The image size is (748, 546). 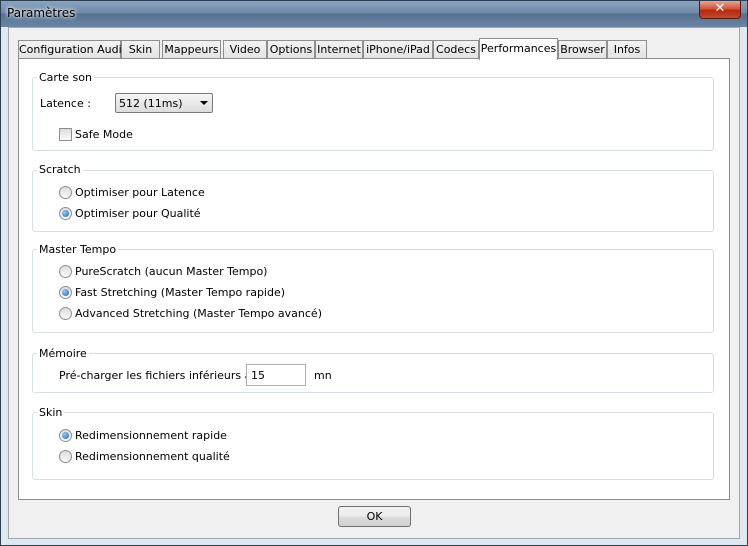 What do you see at coordinates (65, 103) in the screenshot?
I see `latence-label: Latence :` at bounding box center [65, 103].